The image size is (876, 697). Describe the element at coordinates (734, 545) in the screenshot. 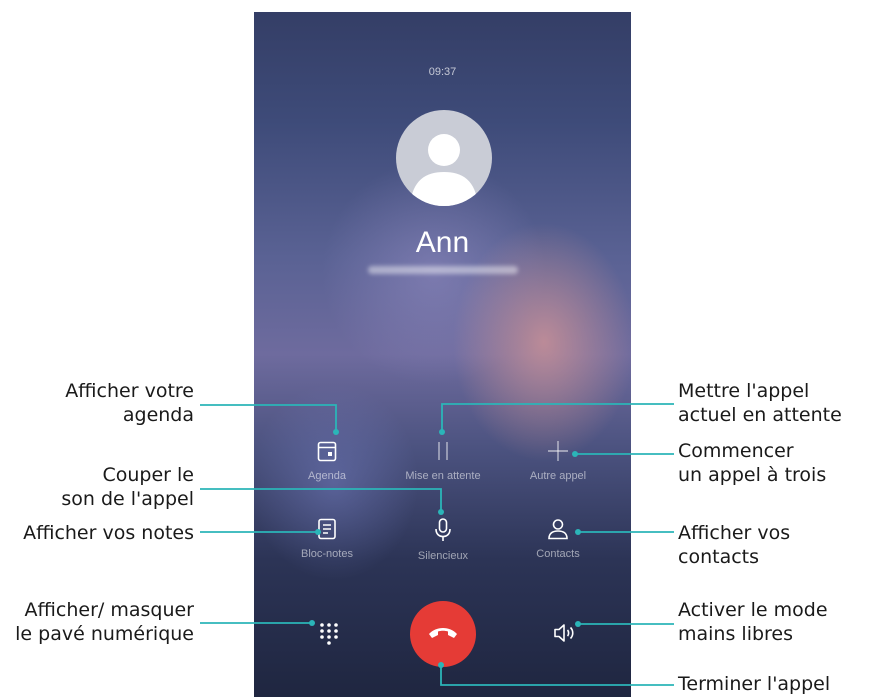

I see `callout-contacts: Afficher vos contacts` at that location.